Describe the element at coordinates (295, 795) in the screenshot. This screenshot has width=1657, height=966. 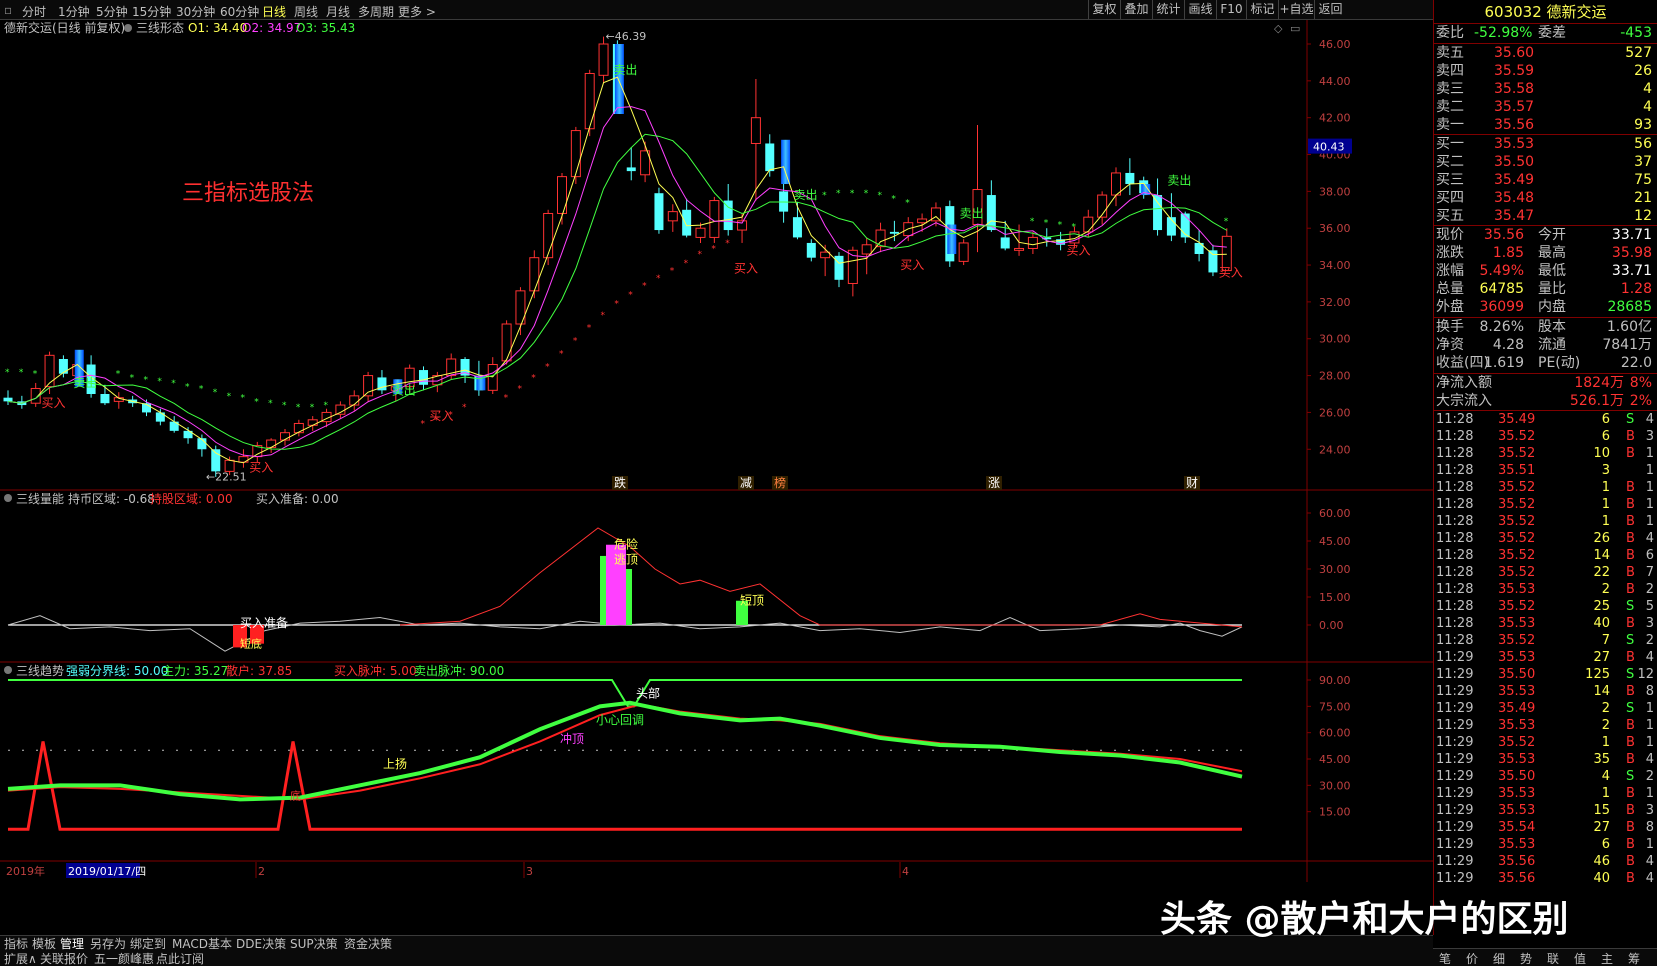
I see `trend-label-bottom: 底` at that location.